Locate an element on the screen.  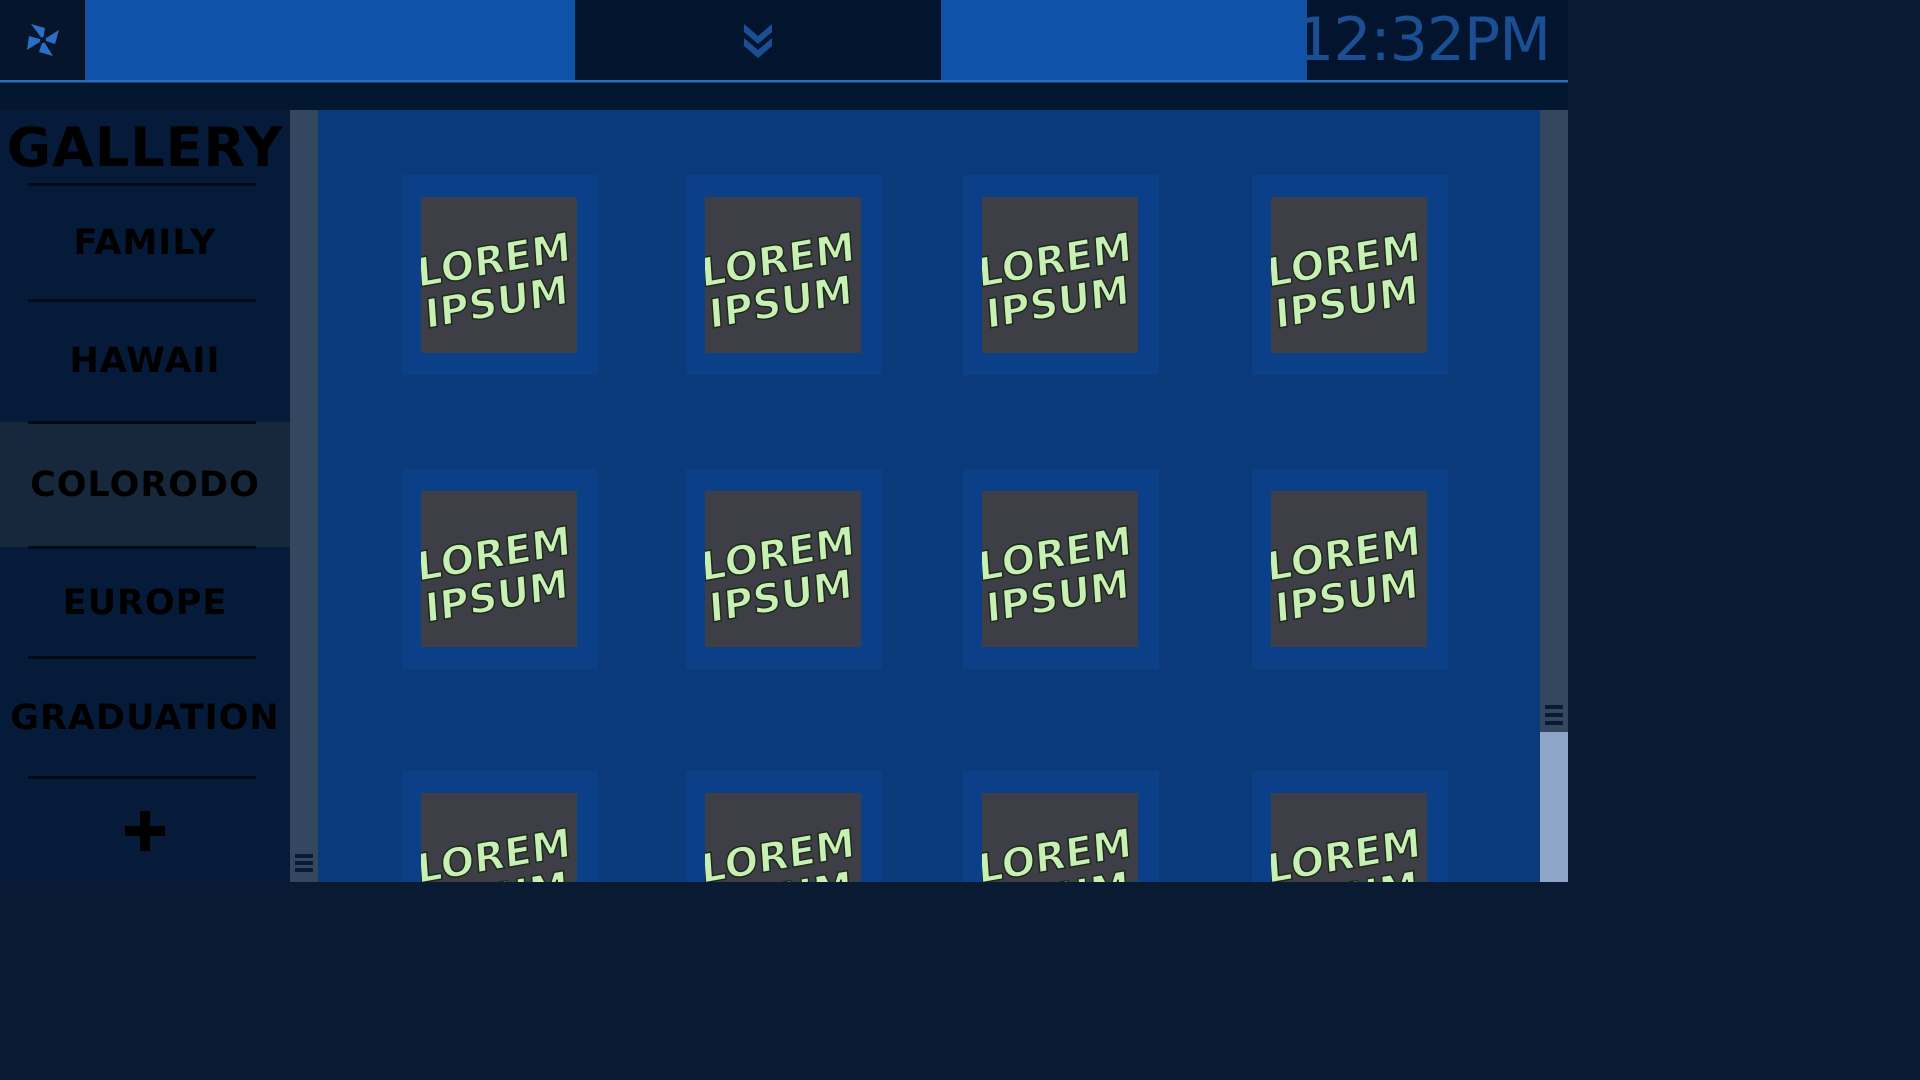
sub-bar is located at coordinates (784, 96).